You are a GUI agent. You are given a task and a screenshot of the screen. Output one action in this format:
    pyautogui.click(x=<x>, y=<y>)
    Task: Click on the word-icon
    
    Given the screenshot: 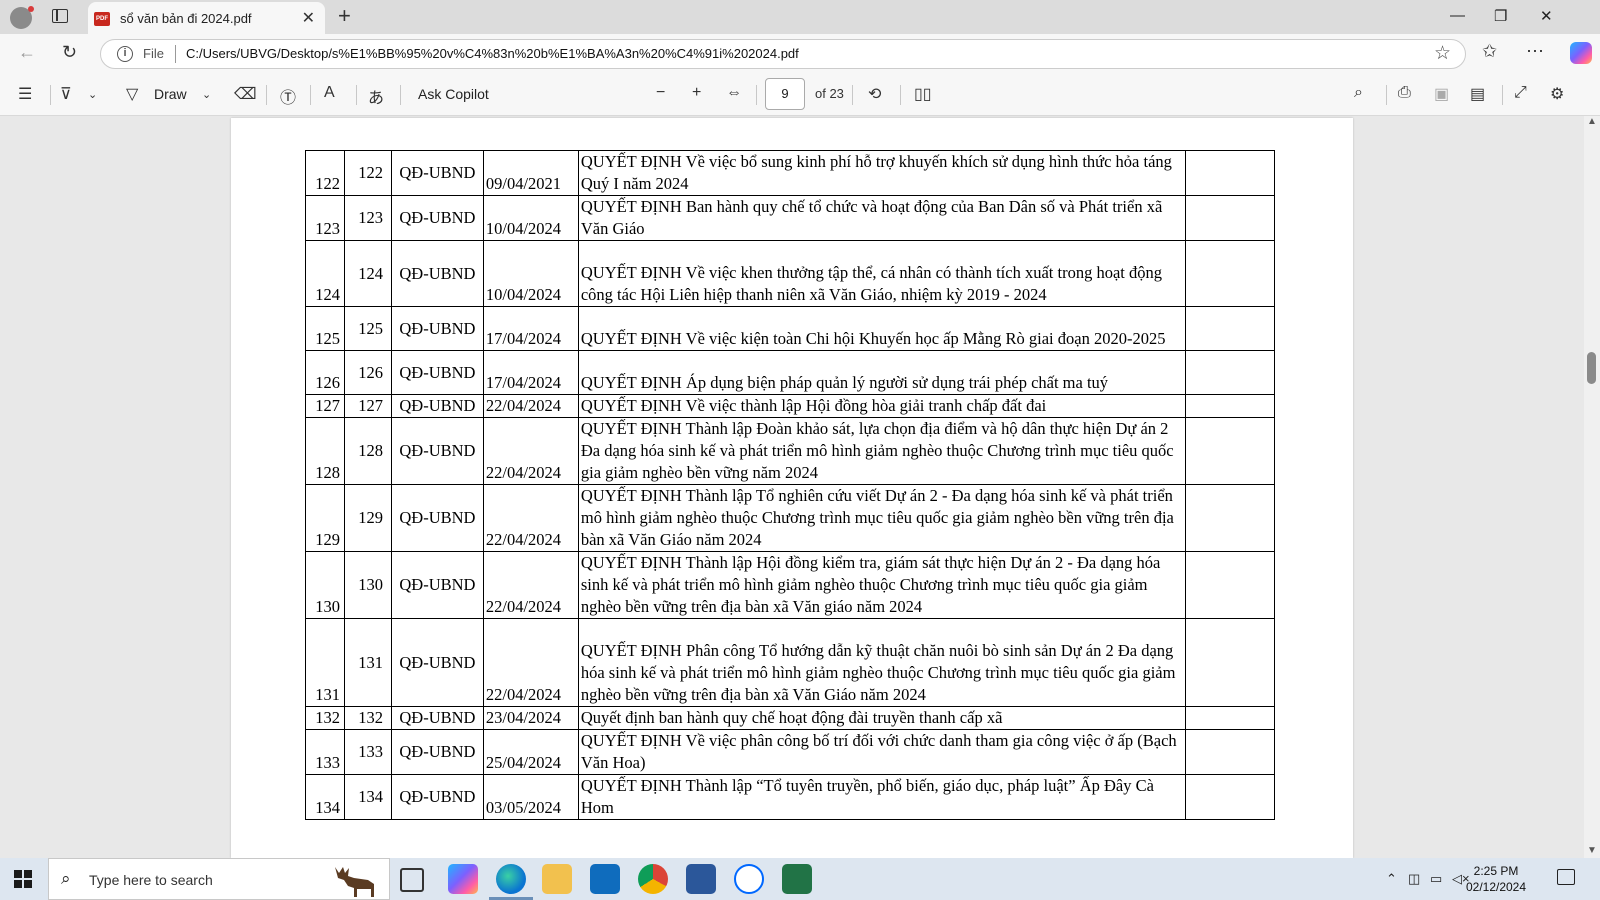 What is the action you would take?
    pyautogui.click(x=701, y=879)
    